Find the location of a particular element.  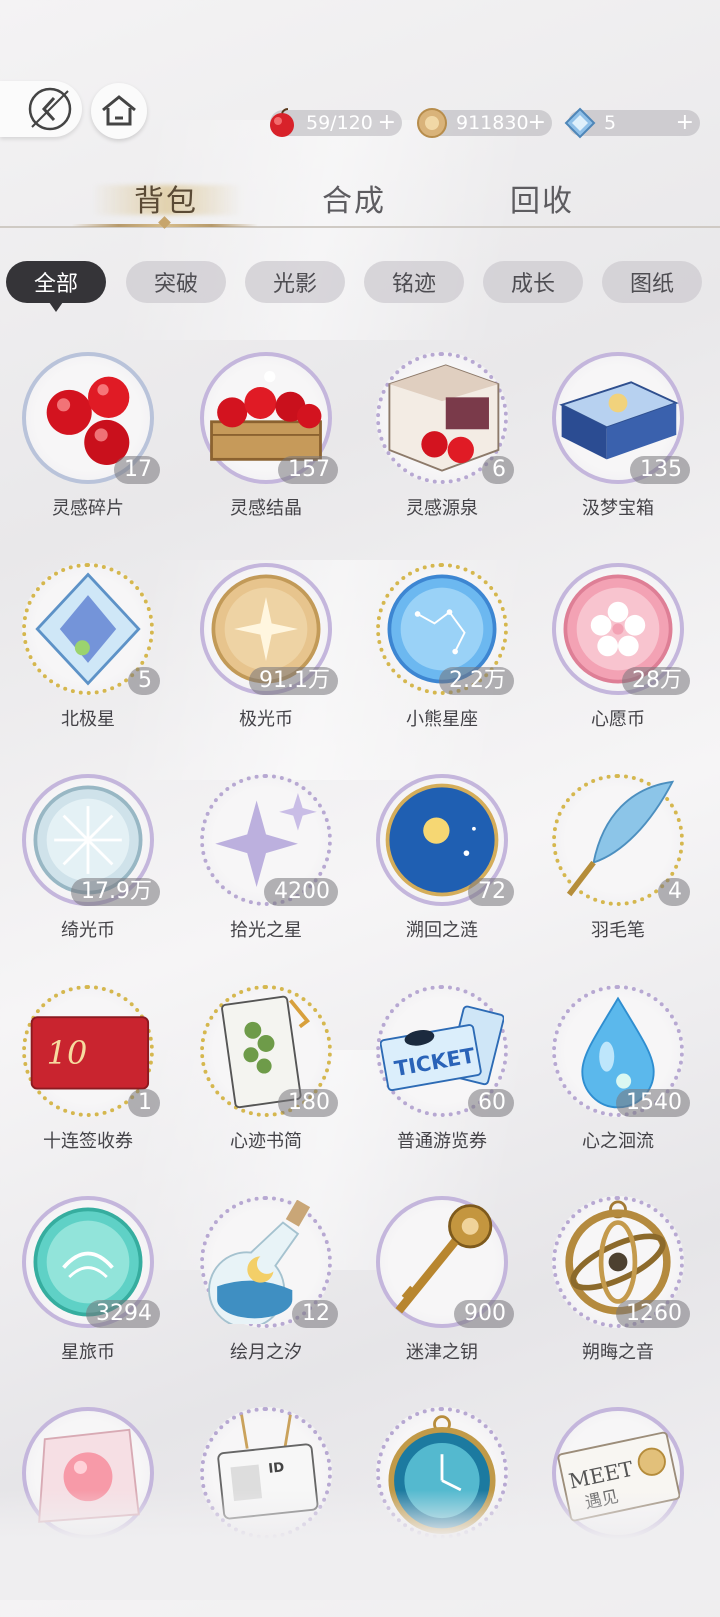

item-name: 普通游览券 is located at coordinates (442, 1141).